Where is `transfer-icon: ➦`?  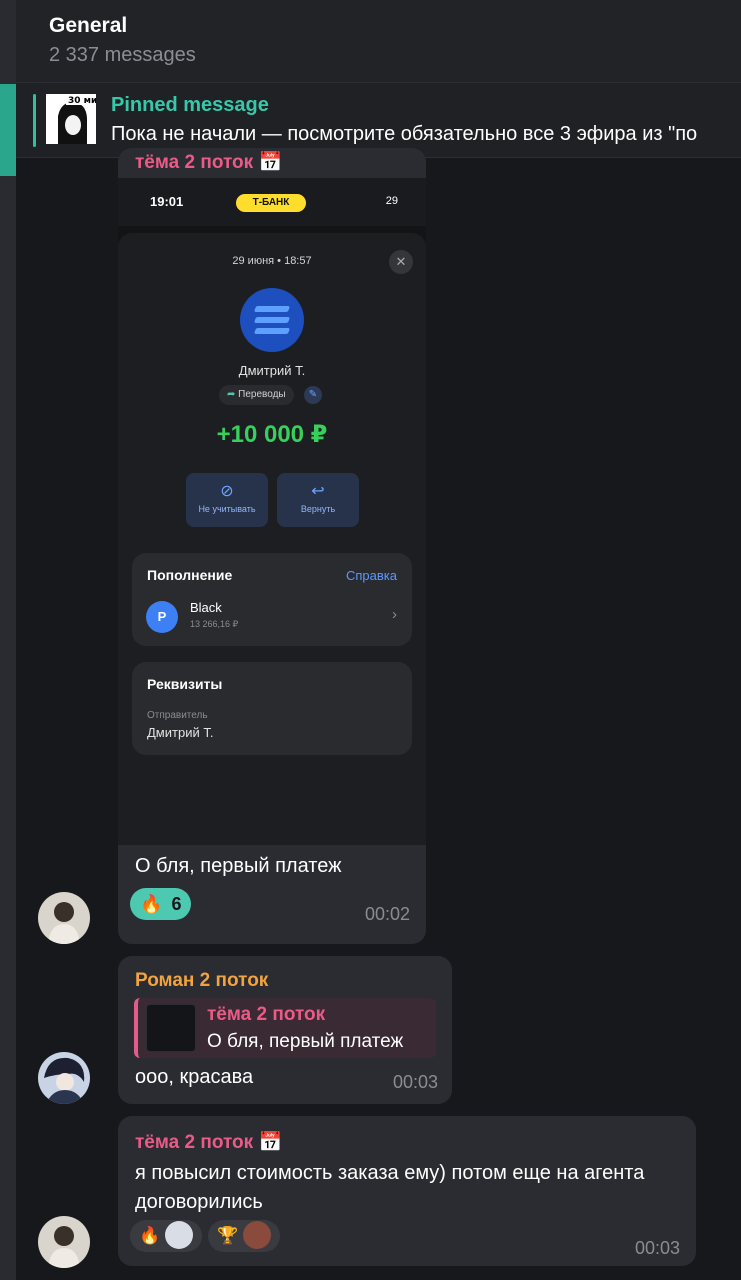 transfer-icon: ➦ is located at coordinates (231, 394).